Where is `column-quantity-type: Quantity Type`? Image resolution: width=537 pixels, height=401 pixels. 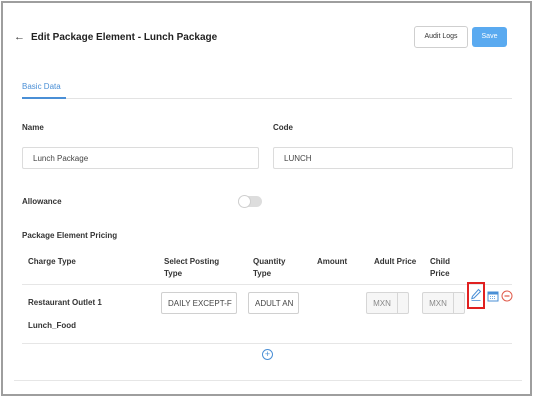
column-quantity-type: Quantity Type is located at coordinates (269, 268).